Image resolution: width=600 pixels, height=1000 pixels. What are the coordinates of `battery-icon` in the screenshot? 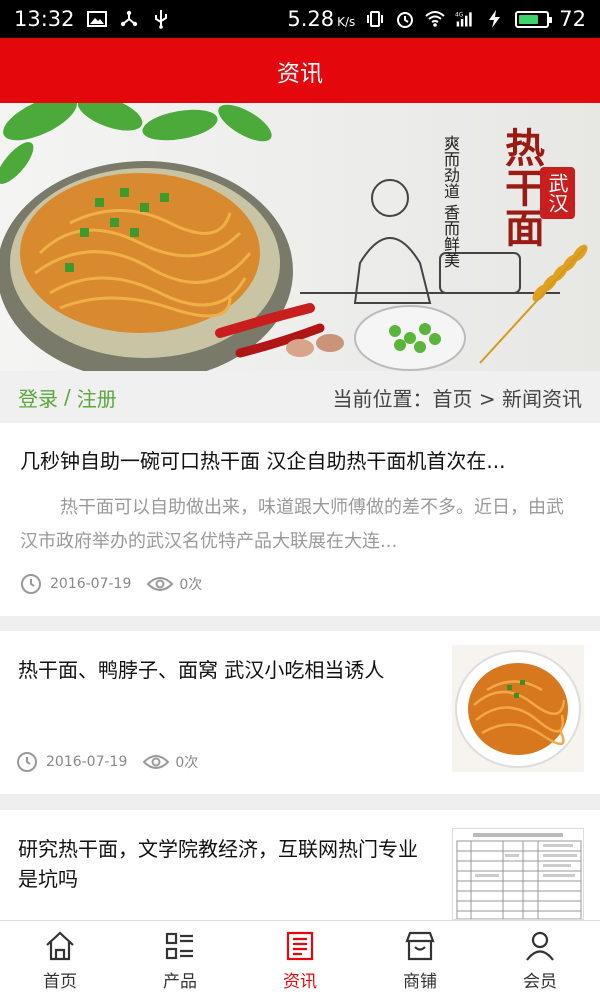 It's located at (534, 19).